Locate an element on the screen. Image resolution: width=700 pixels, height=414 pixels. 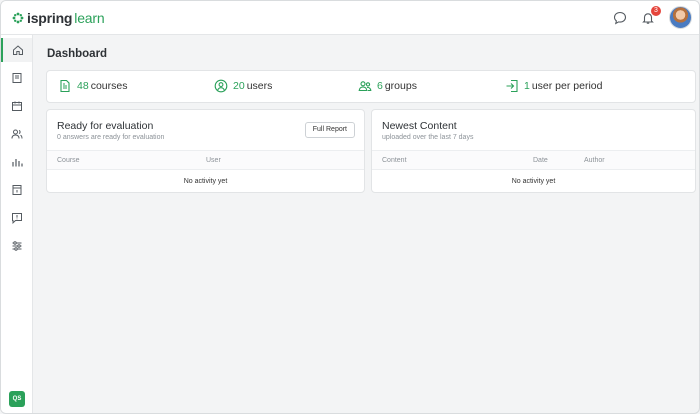
book-icon is located at coordinates (16, 78).